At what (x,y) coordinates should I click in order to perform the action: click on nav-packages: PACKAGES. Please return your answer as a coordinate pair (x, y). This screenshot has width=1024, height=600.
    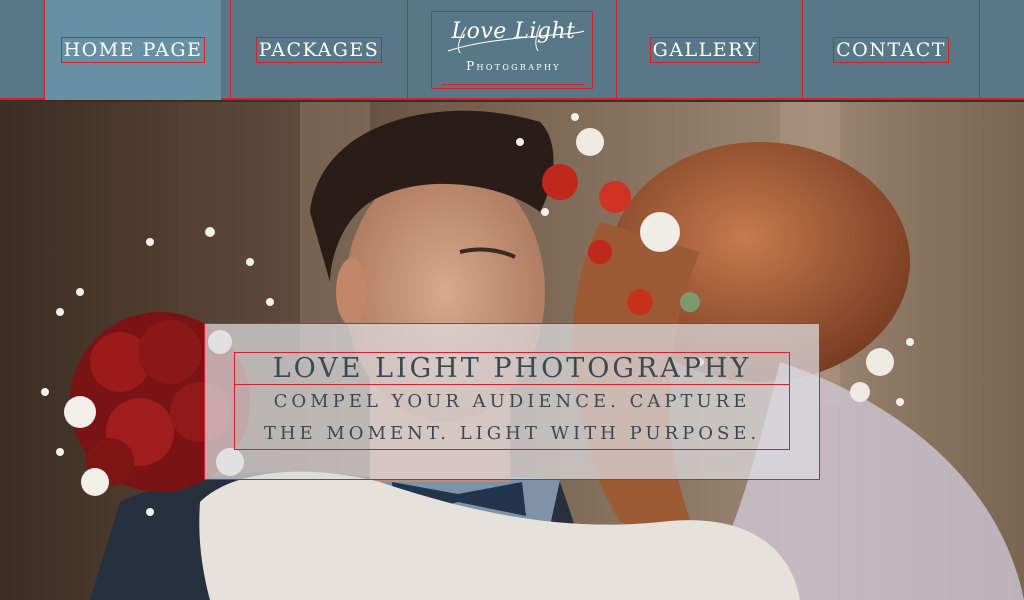
    Looking at the image, I should click on (318, 50).